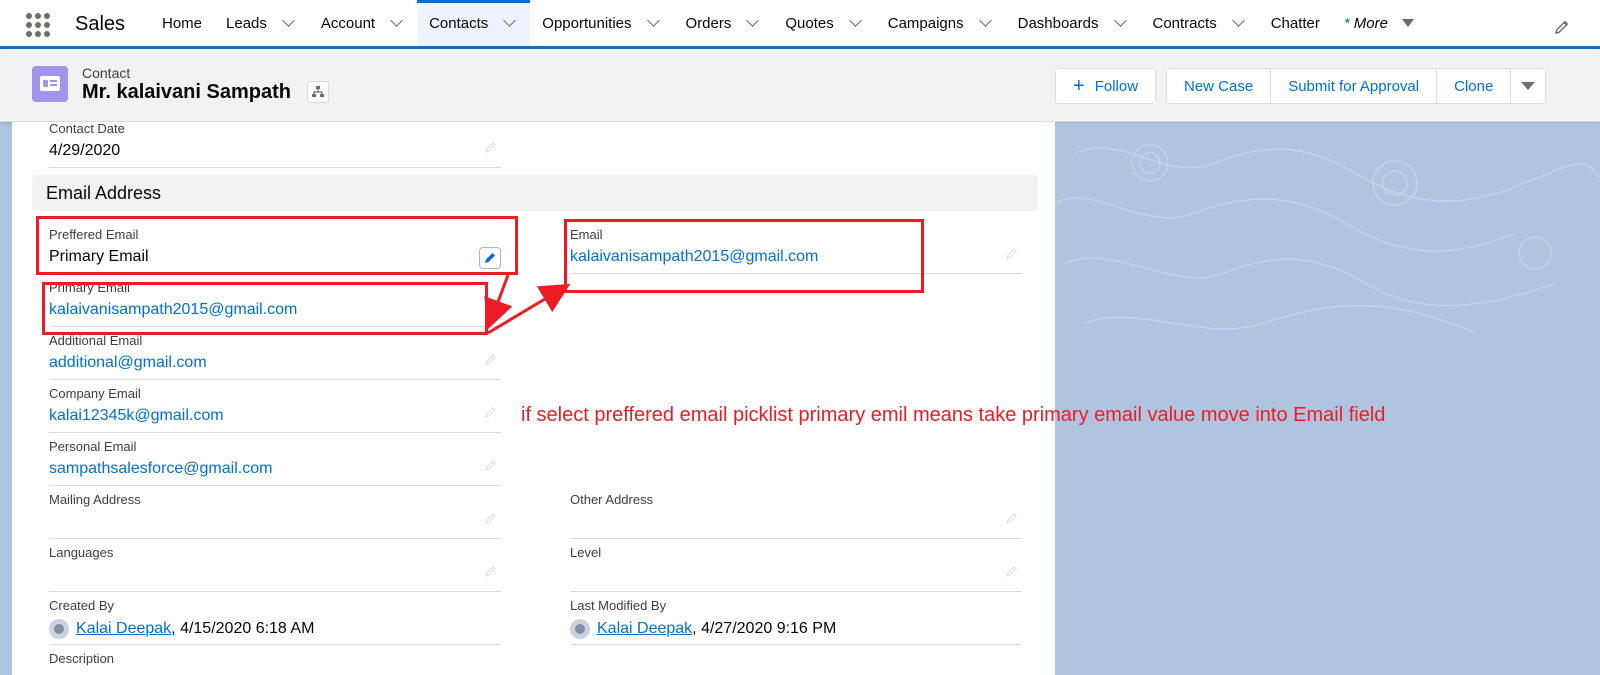 The width and height of the screenshot is (1600, 675). I want to click on app-name: Sales, so click(100, 24).